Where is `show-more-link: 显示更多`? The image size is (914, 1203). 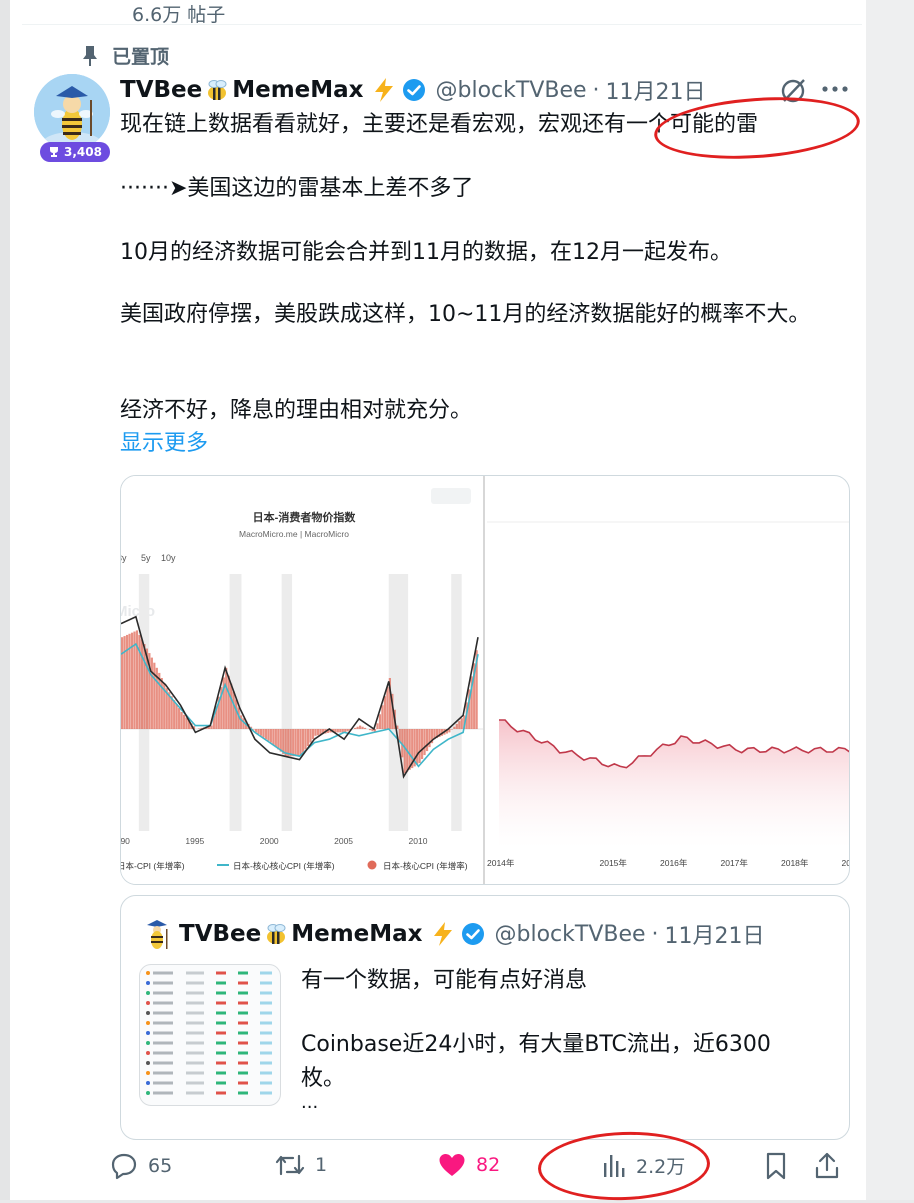
show-more-link: 显示更多 is located at coordinates (164, 441).